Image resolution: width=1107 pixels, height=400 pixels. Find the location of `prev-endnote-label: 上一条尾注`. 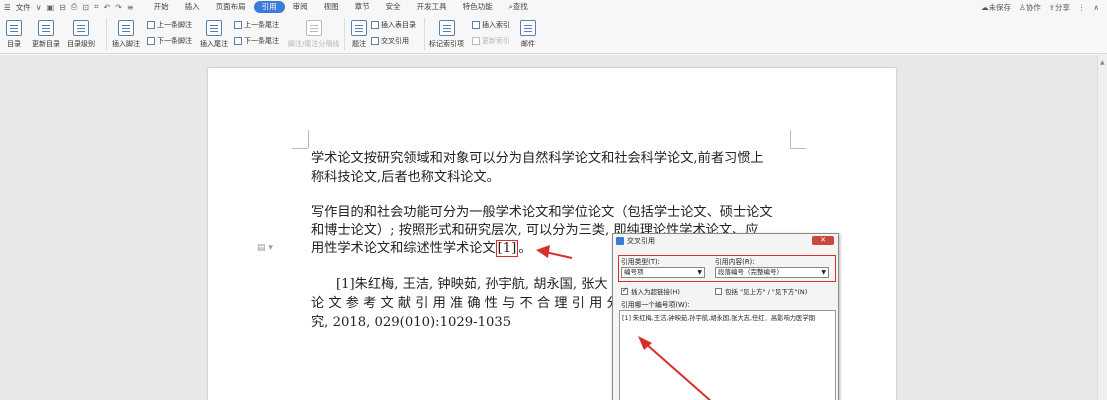

prev-endnote-label: 上一条尾注 is located at coordinates (261, 25).